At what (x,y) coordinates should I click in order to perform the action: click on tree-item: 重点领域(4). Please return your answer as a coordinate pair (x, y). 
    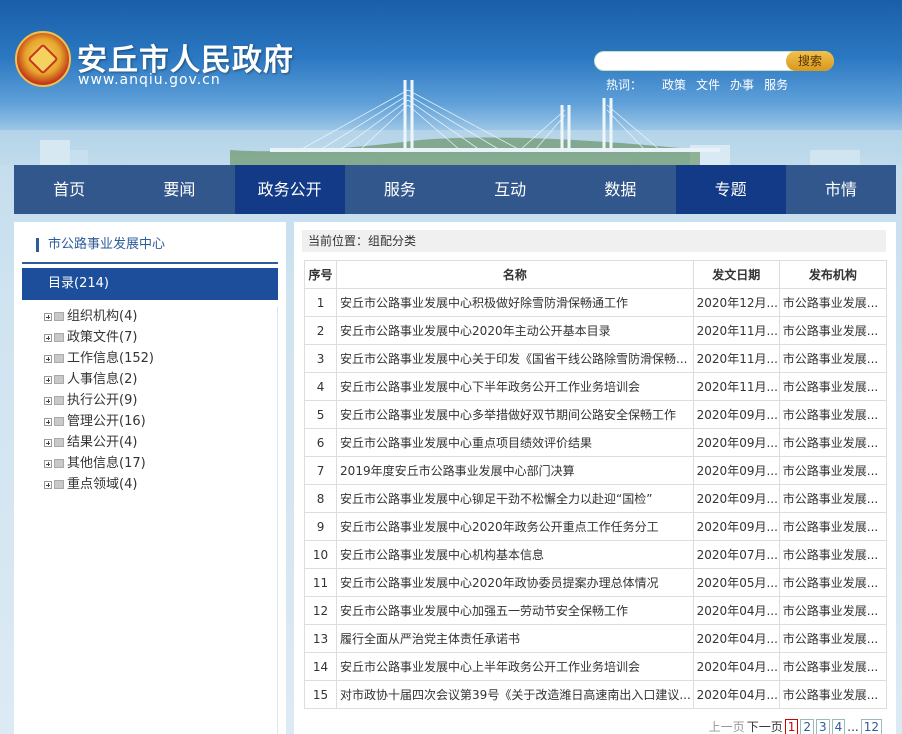
    Looking at the image, I should click on (99, 484).